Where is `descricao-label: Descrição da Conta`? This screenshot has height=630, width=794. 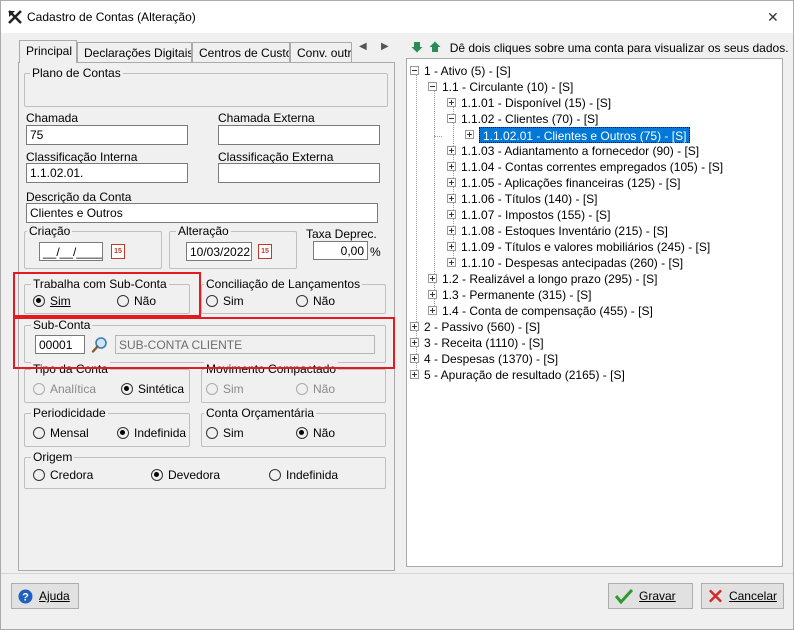 descricao-label: Descrição da Conta is located at coordinates (79, 197).